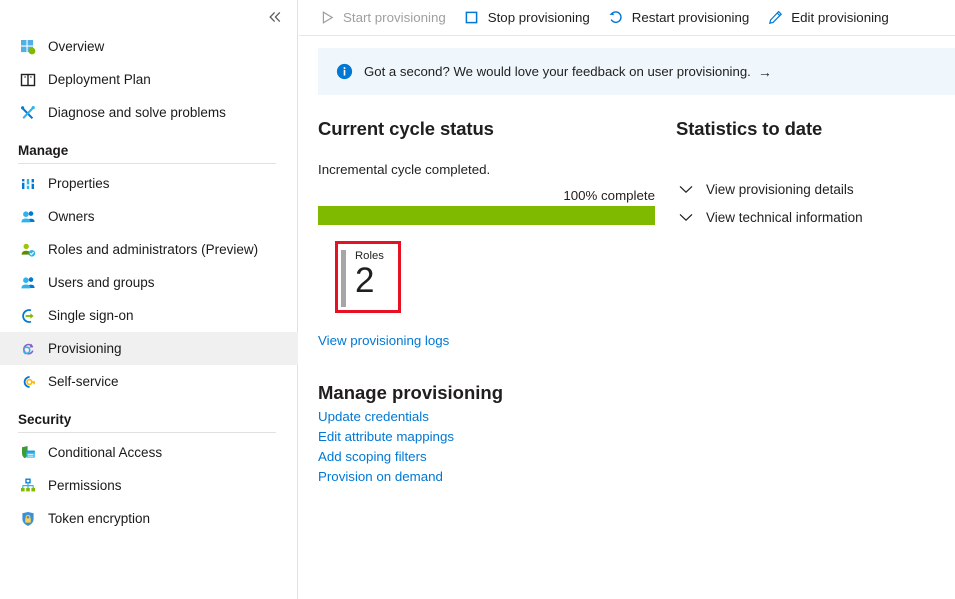  Describe the element at coordinates (365, 280) in the screenshot. I see `tile-value: 2` at that location.